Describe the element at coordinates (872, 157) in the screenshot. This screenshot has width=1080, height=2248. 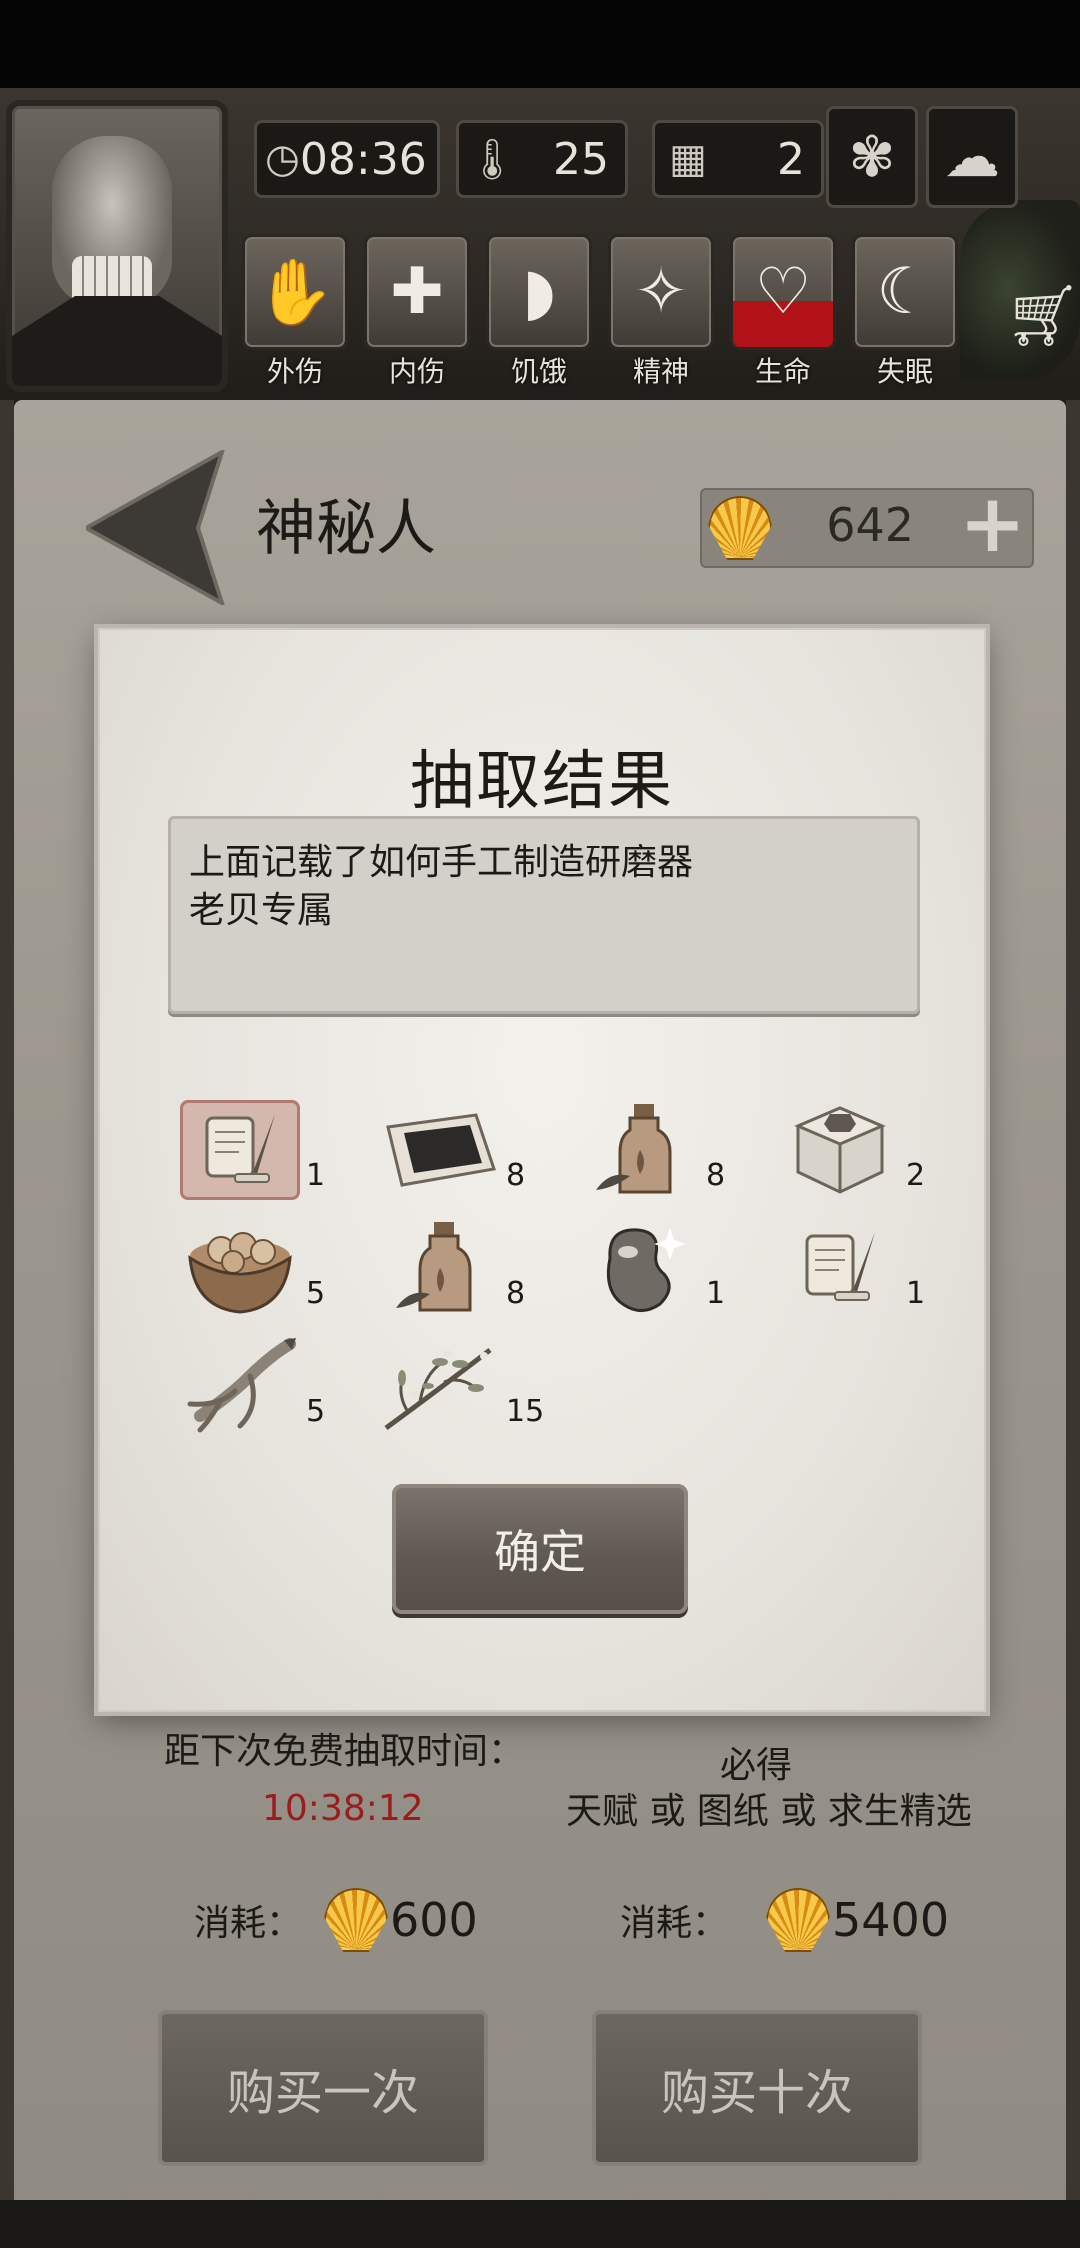
I see `season-leaf-icon: ✾` at that location.